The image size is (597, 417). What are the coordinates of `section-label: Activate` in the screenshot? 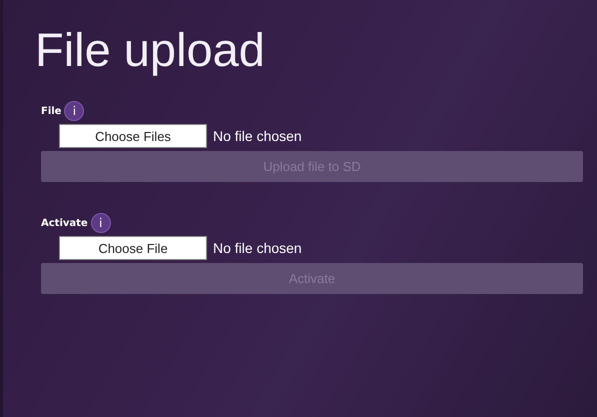 It's located at (64, 223).